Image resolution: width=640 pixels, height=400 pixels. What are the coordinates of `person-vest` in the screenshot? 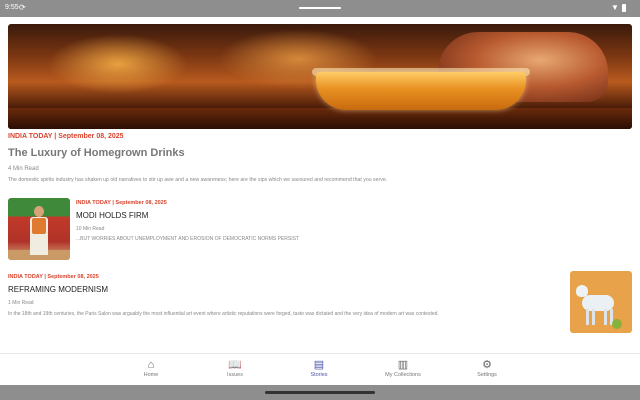 It's located at (39, 226).